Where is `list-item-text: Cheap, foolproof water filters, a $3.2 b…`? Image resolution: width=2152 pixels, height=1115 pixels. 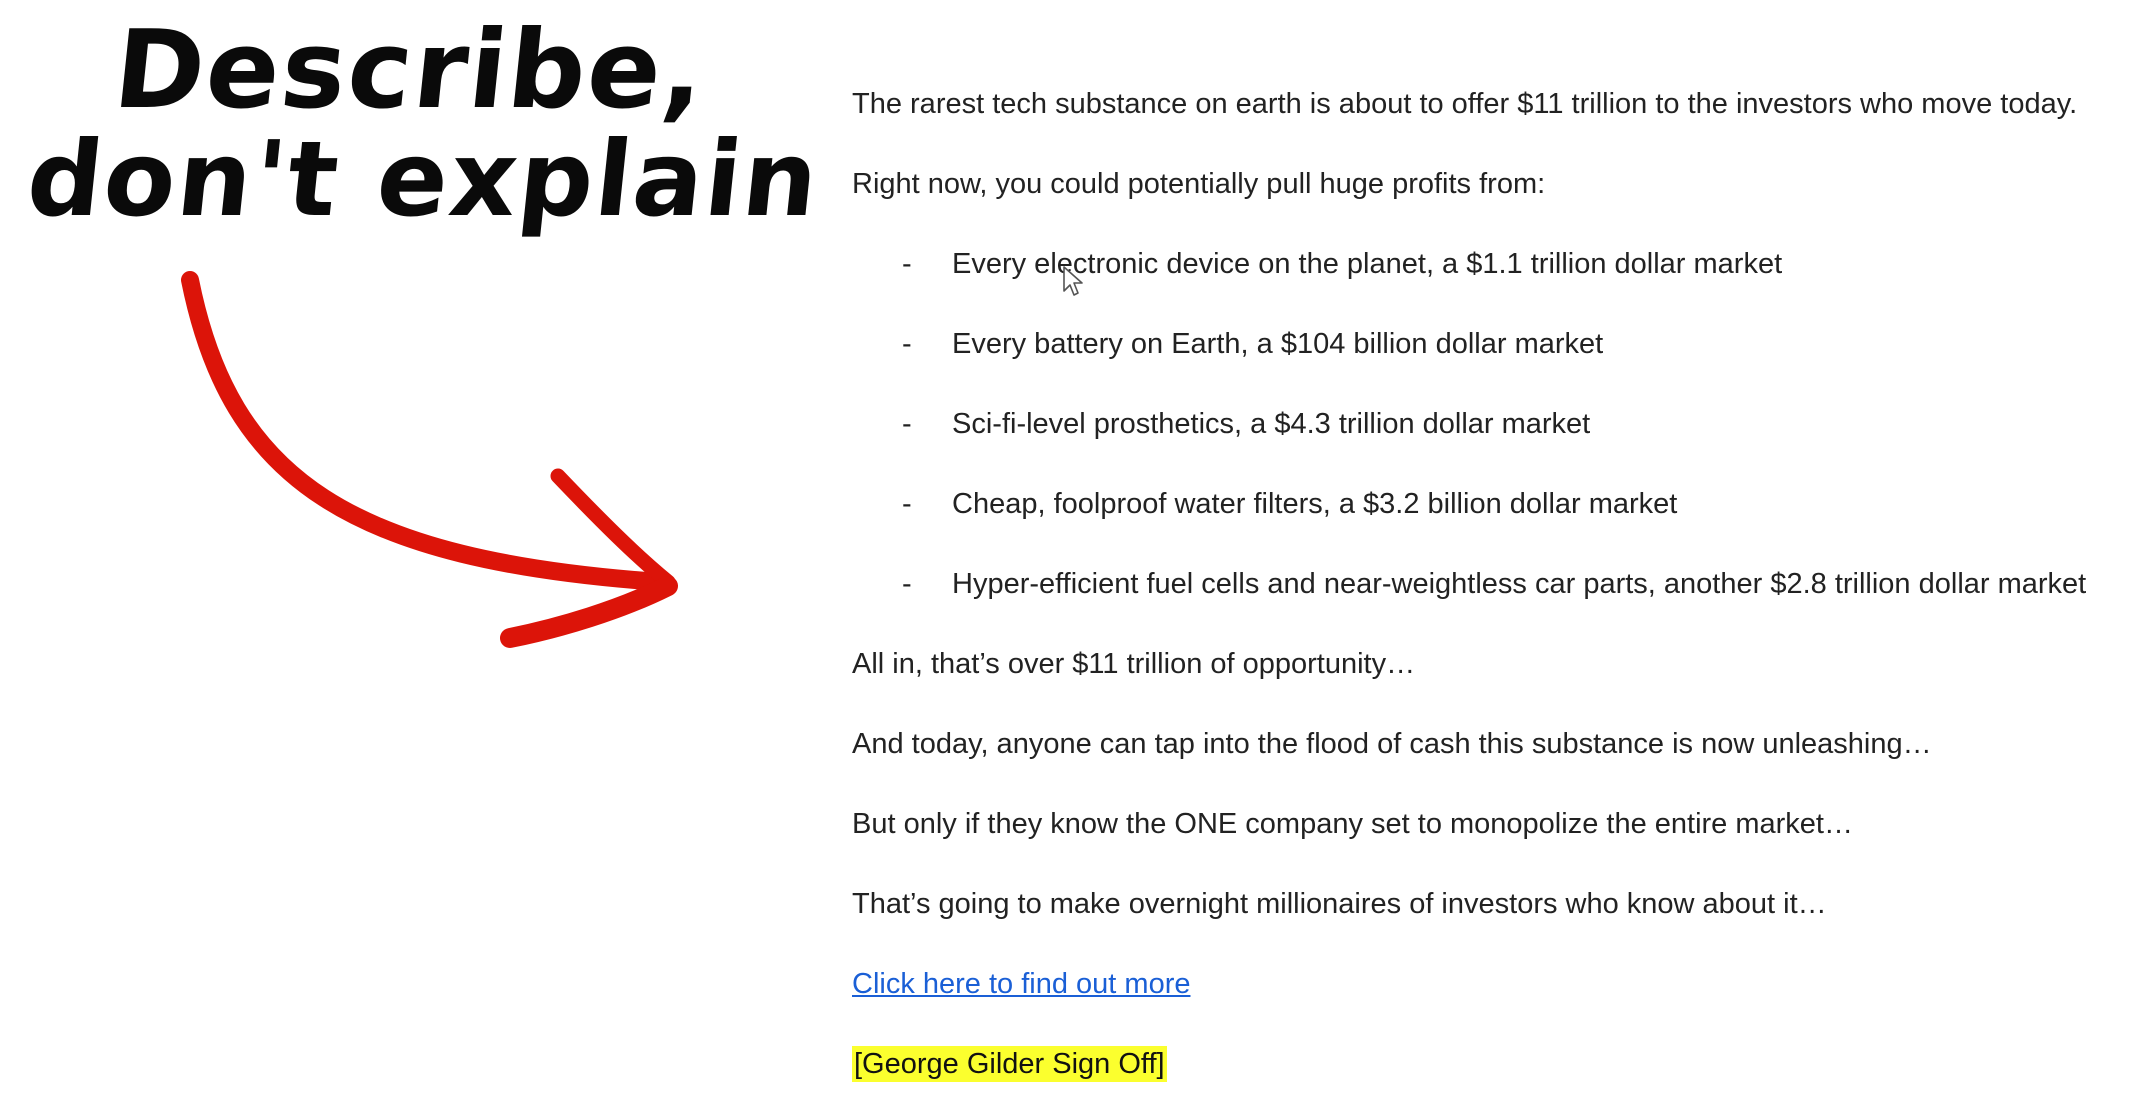 list-item-text: Cheap, foolproof water filters, a $3.2 b… is located at coordinates (1315, 504).